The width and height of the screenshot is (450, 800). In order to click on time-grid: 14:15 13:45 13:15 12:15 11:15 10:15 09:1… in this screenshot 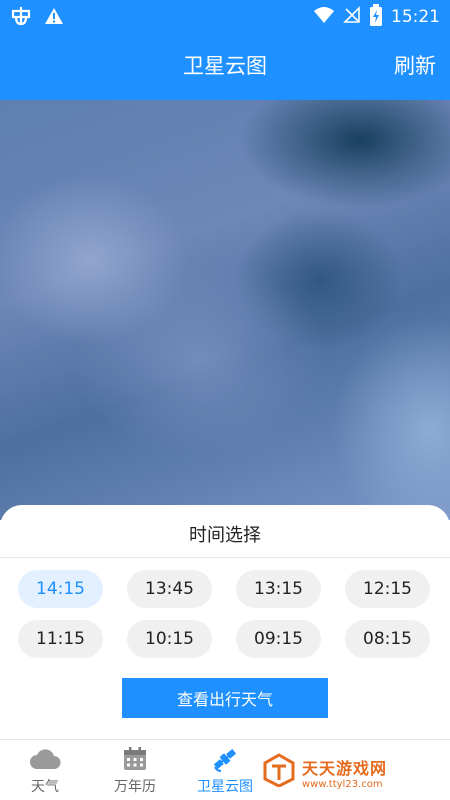, I will do `click(225, 614)`.